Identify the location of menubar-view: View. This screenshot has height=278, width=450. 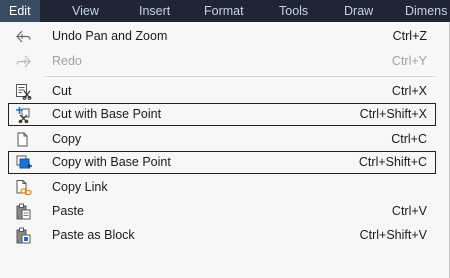
(85, 11).